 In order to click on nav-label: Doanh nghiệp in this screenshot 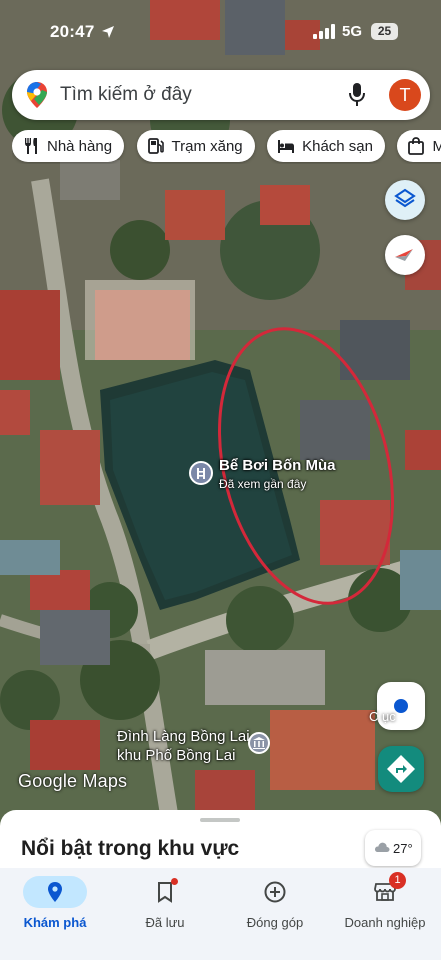, I will do `click(385, 922)`.